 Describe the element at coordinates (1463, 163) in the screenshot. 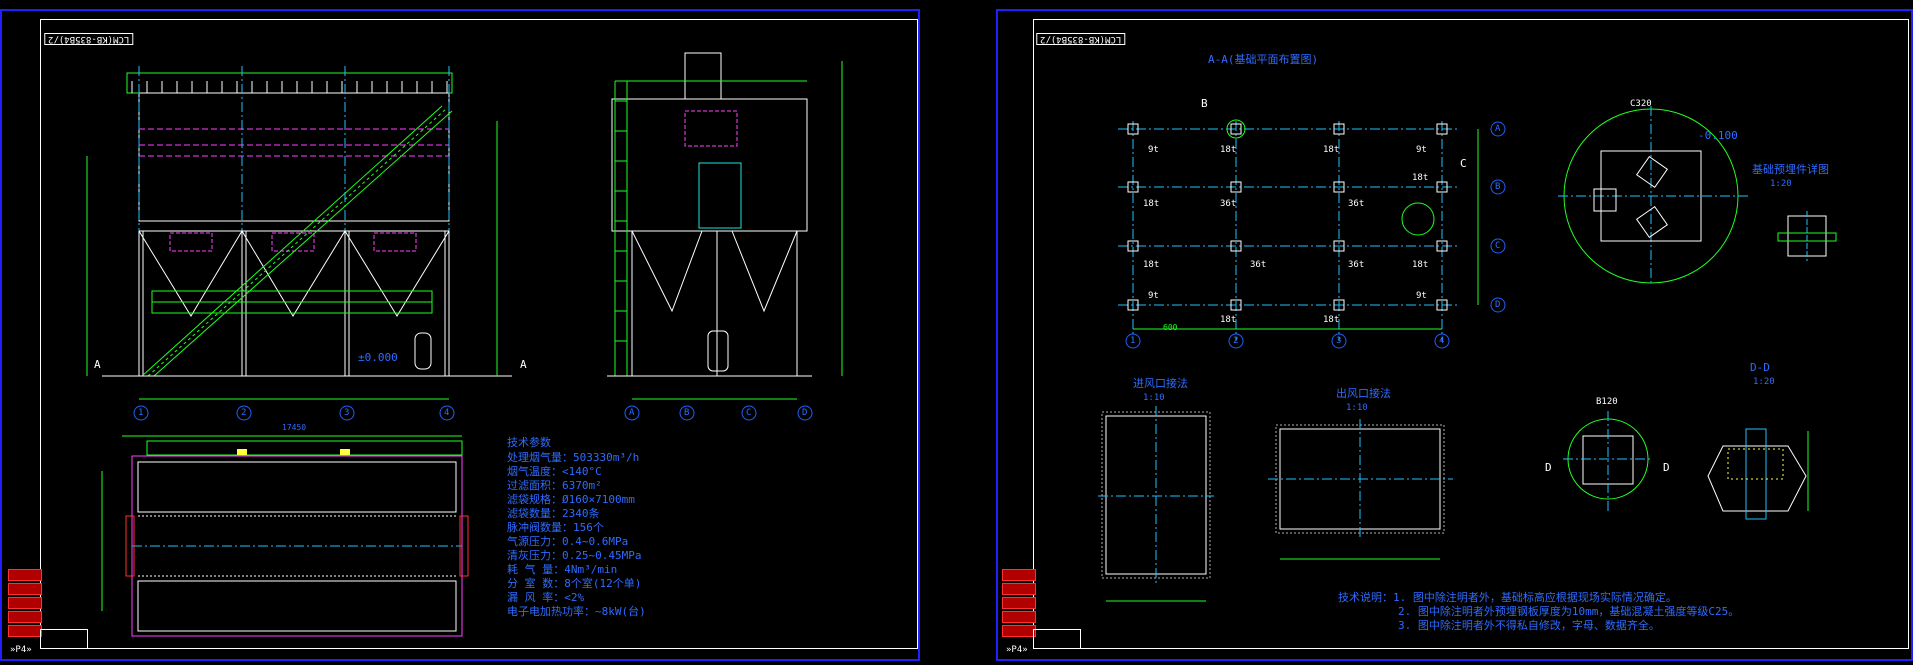

I see `callout-c: C` at that location.